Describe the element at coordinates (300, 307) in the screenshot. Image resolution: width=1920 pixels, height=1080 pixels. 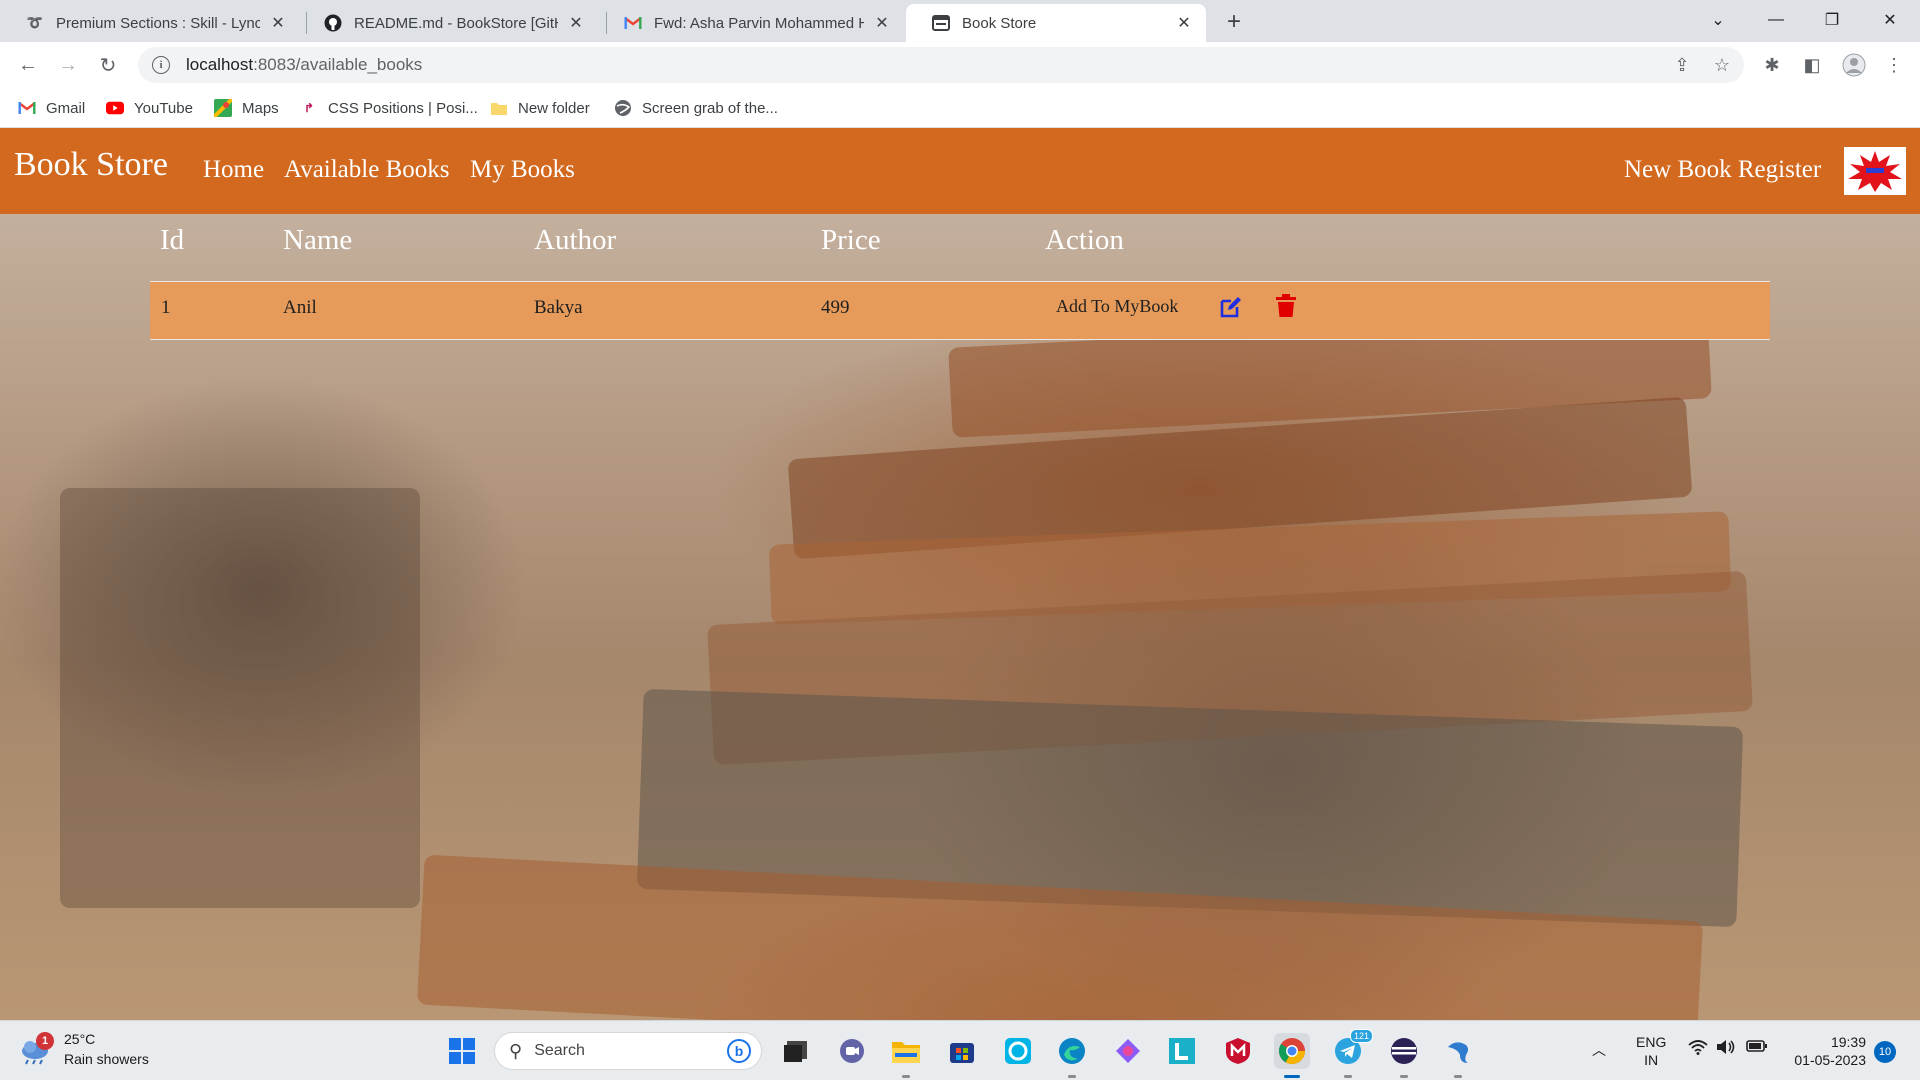
I see `cell-name: Anil` at that location.